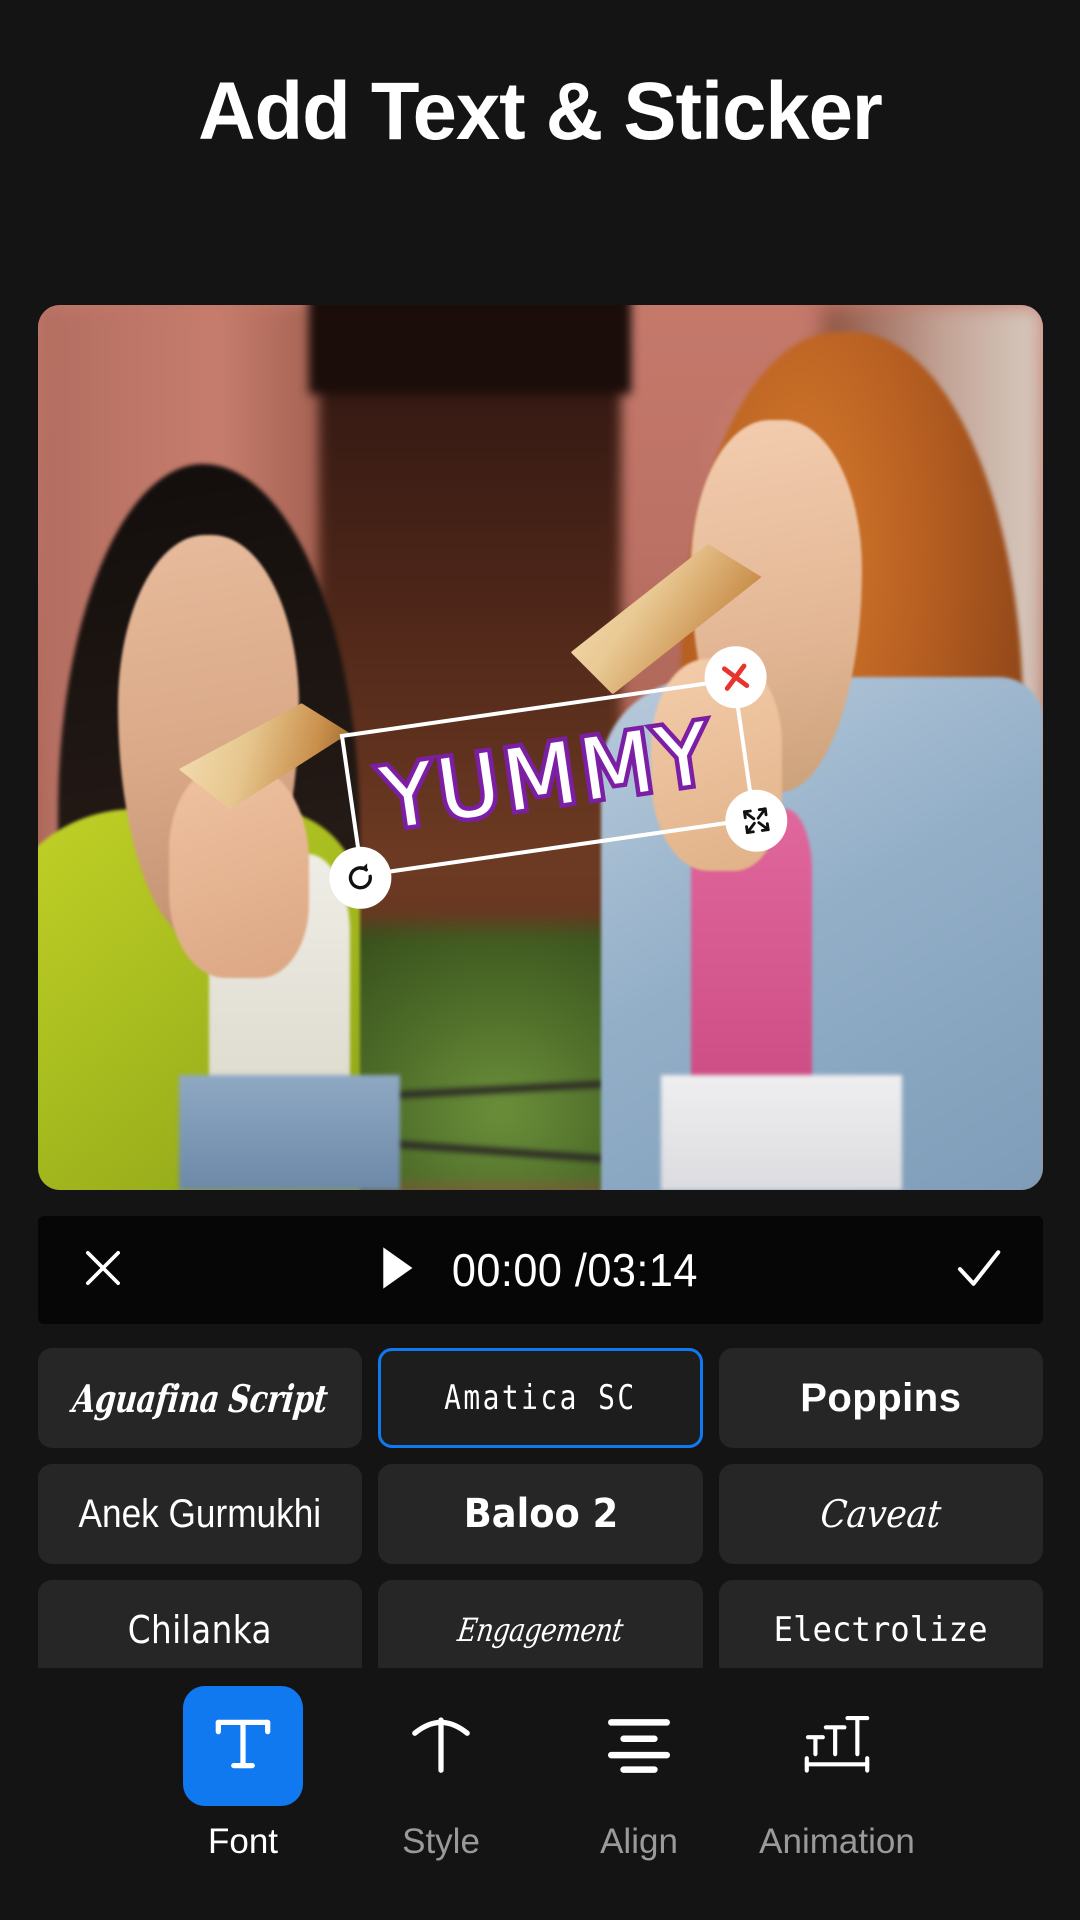  I want to click on cancel-button, so click(103, 1270).